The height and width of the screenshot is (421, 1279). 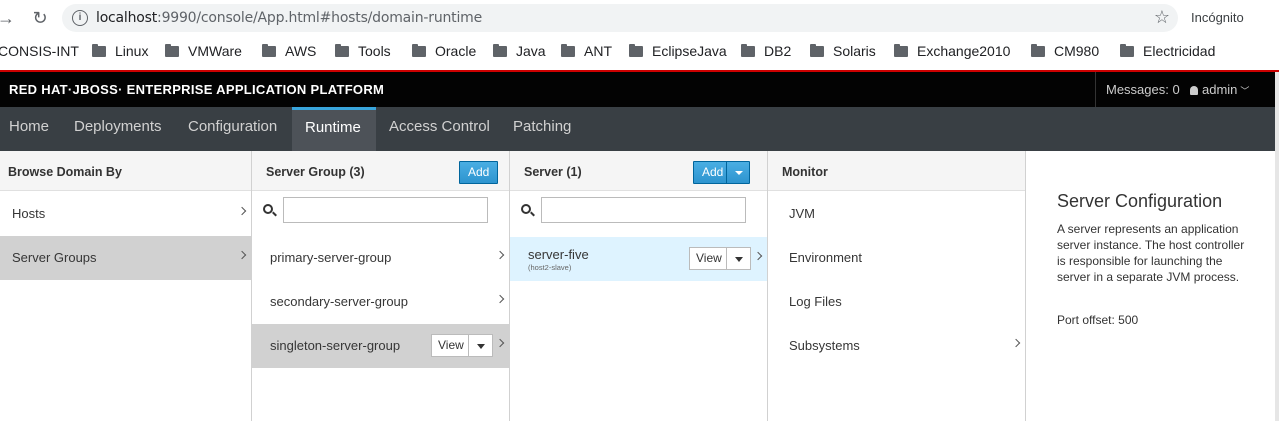 I want to click on bookmark-label: Tools, so click(x=374, y=51).